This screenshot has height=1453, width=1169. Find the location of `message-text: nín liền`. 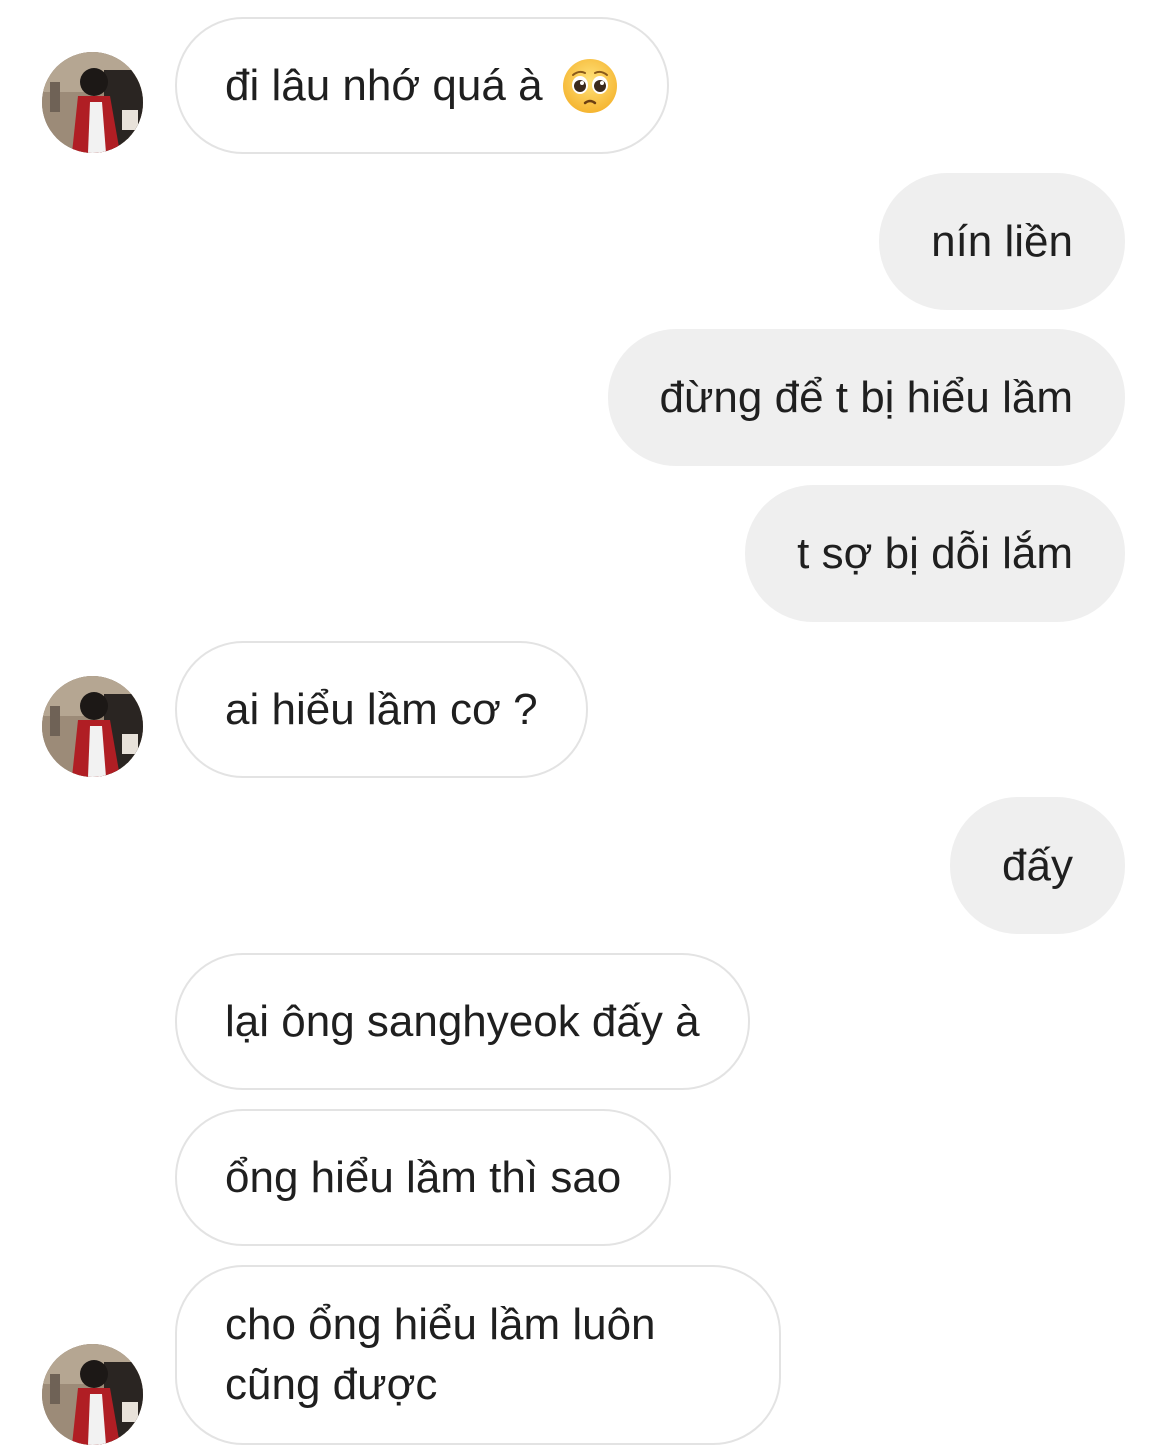

message-text: nín liền is located at coordinates (1002, 241).